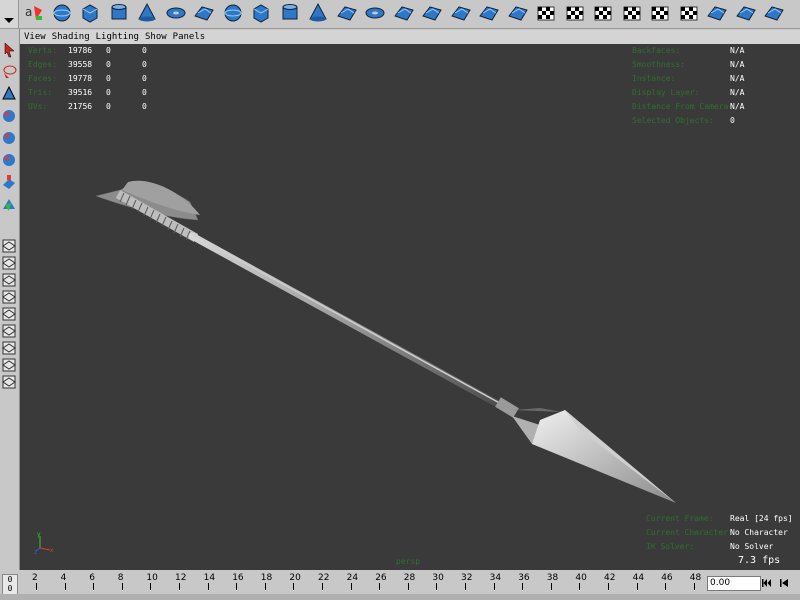 The width and height of the screenshot is (800, 600). I want to click on frame-tick-label: 18, so click(266, 578).